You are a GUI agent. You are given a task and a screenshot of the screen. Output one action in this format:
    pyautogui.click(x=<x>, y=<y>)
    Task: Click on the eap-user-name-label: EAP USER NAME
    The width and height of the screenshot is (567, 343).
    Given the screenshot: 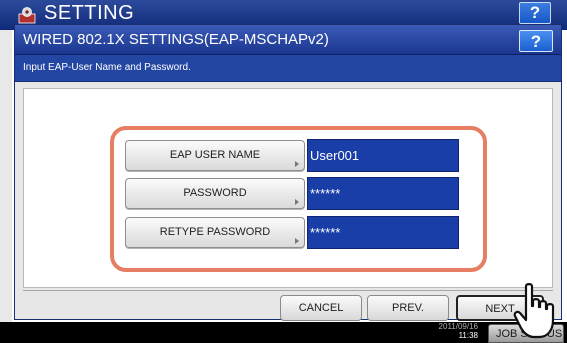 What is the action you would take?
    pyautogui.click(x=215, y=155)
    